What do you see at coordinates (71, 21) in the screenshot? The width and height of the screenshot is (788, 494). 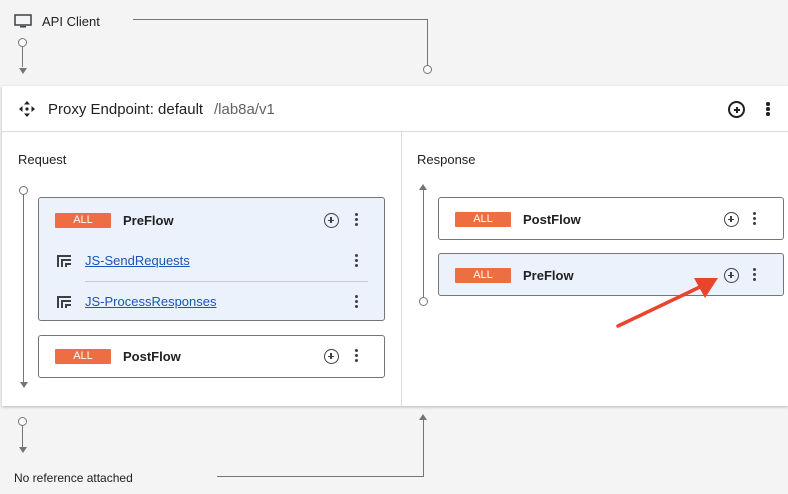 I see `api-client-label: API Client` at bounding box center [71, 21].